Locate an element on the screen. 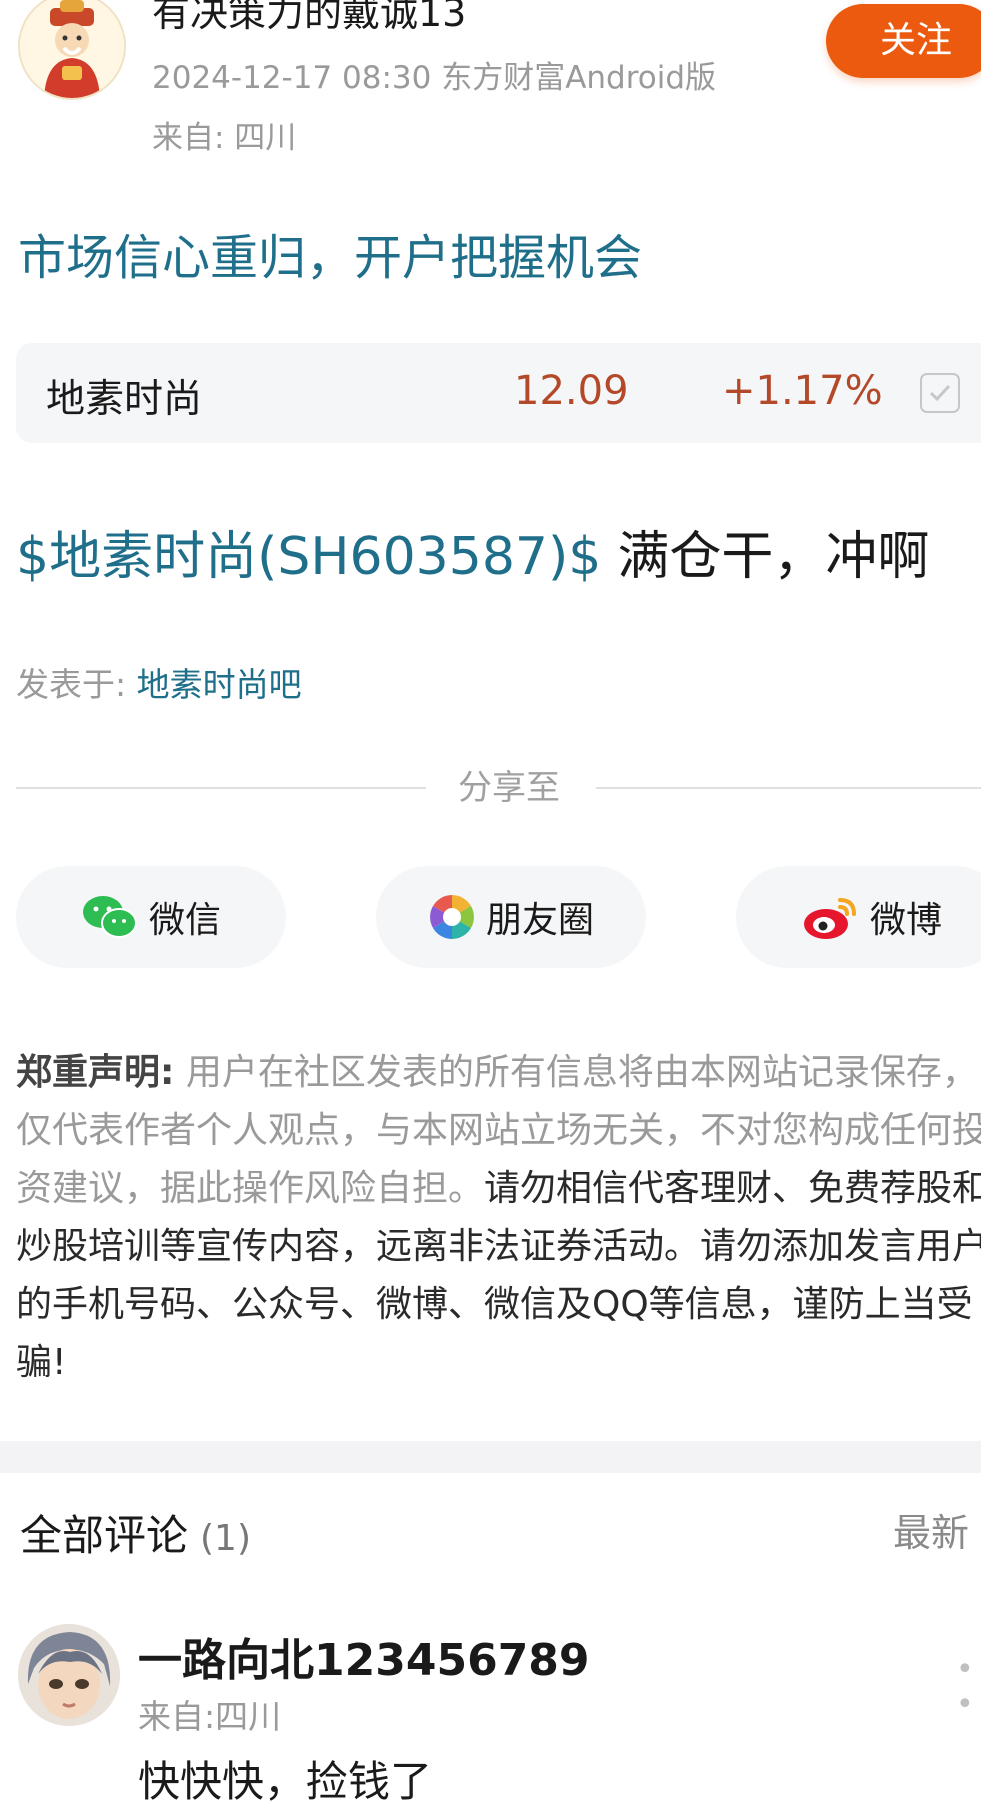  comment-username: 一路向北123456789 is located at coordinates (364, 1656).